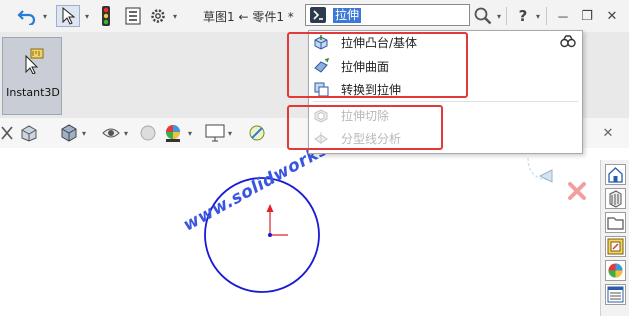  I want to click on options-dropdown-arrow: ▾, so click(175, 16).